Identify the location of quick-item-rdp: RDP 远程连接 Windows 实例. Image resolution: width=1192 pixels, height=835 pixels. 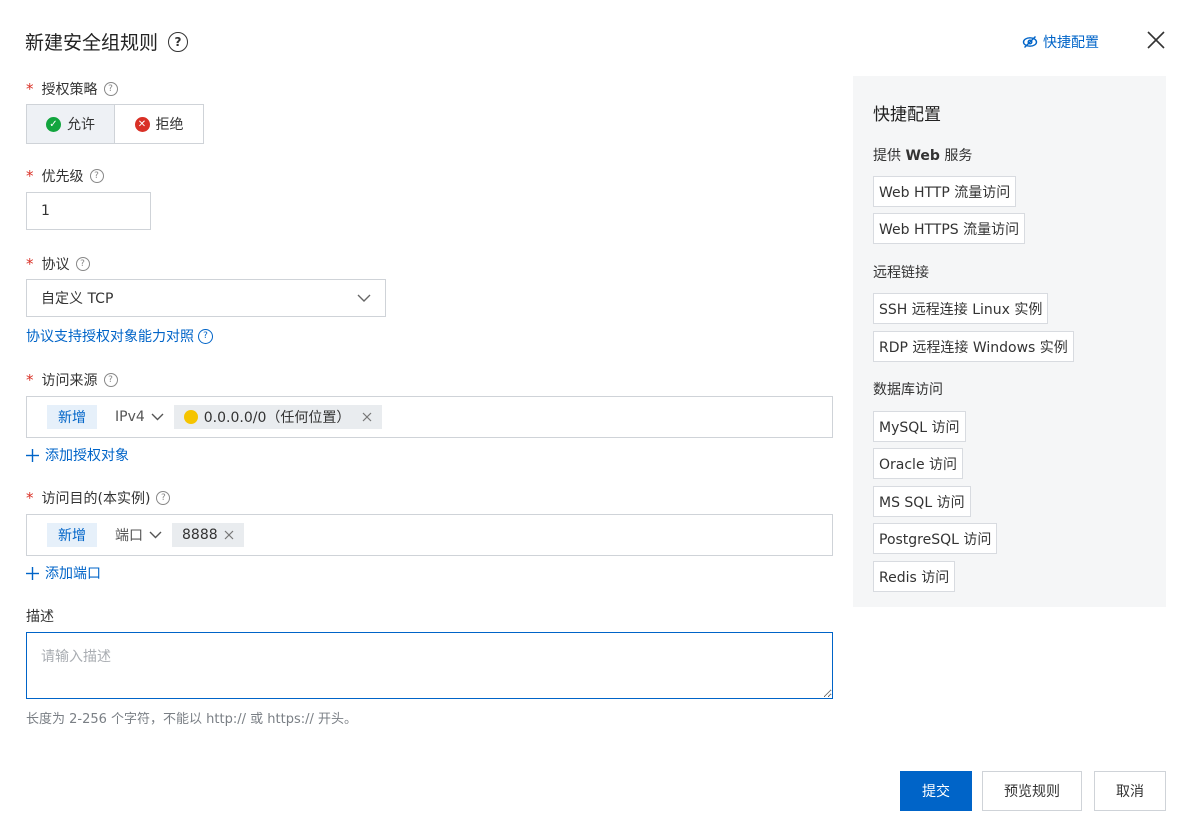
(973, 346).